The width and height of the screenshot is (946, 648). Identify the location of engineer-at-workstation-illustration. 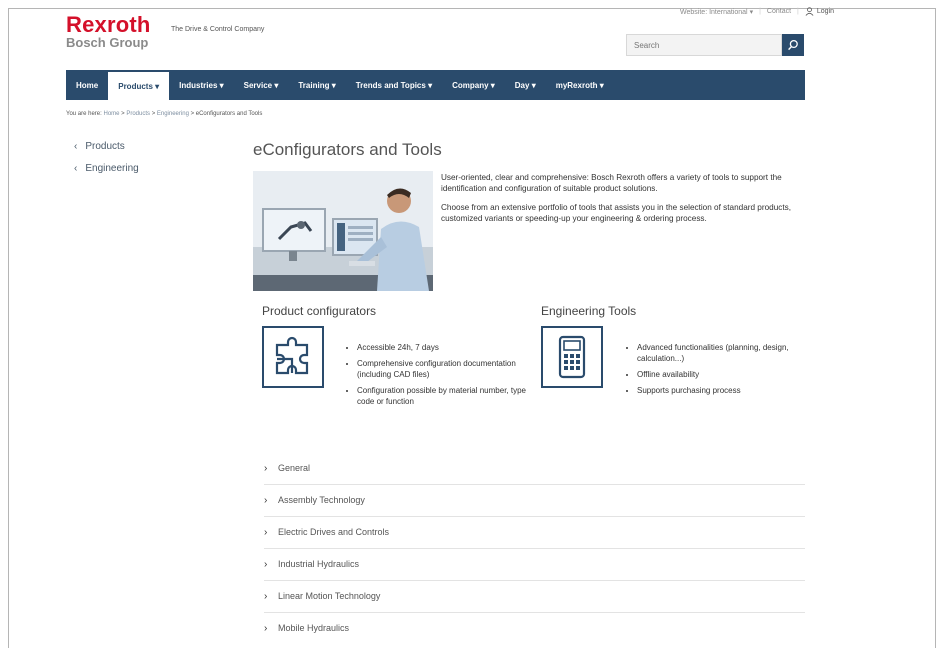
(343, 231).